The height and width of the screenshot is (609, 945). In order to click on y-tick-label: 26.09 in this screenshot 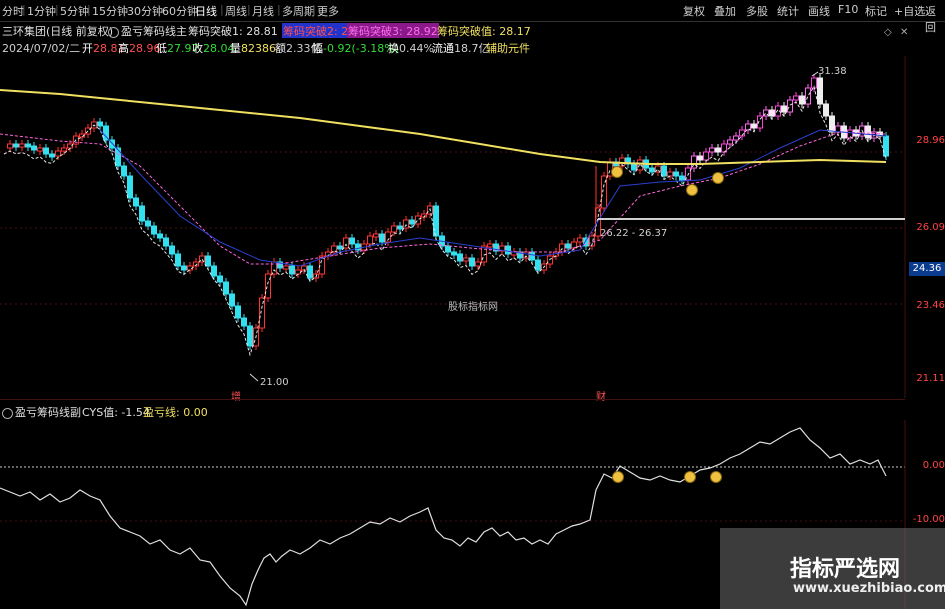, I will do `click(930, 227)`.